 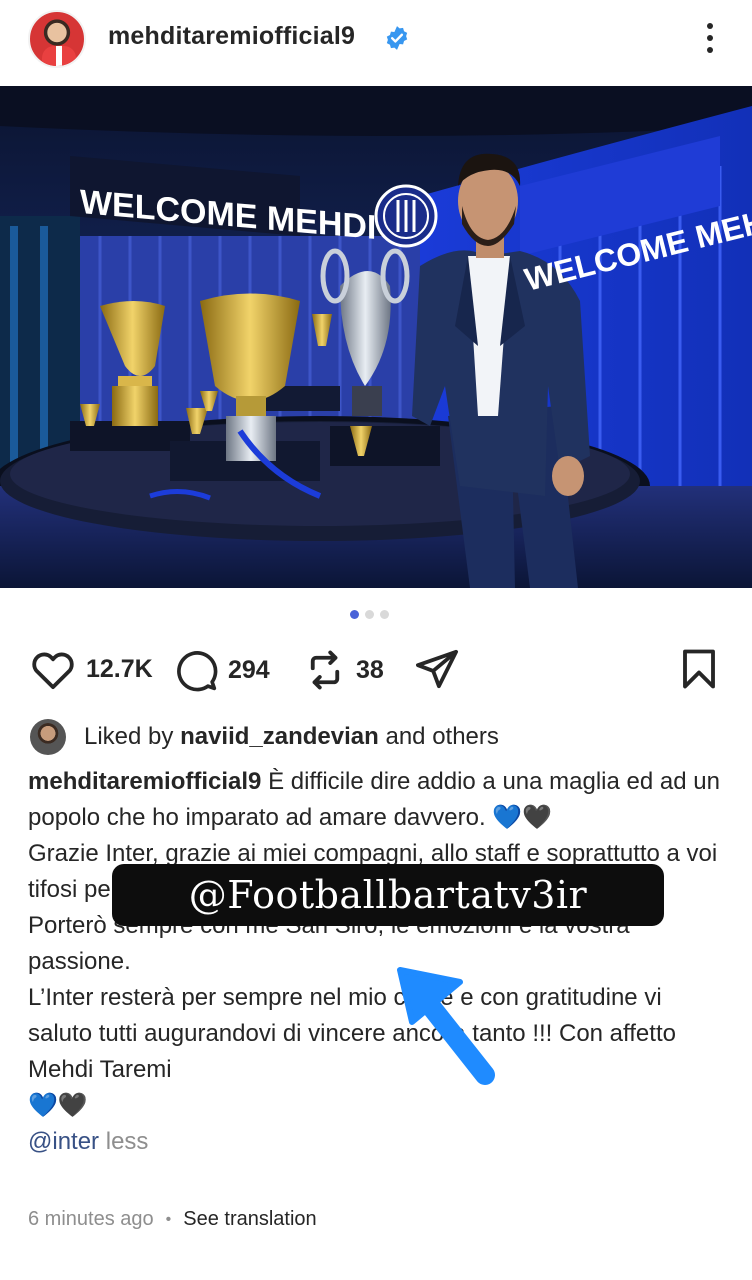 I want to click on post-meta: 6 minutes ago • See translation, so click(x=172, y=1219).